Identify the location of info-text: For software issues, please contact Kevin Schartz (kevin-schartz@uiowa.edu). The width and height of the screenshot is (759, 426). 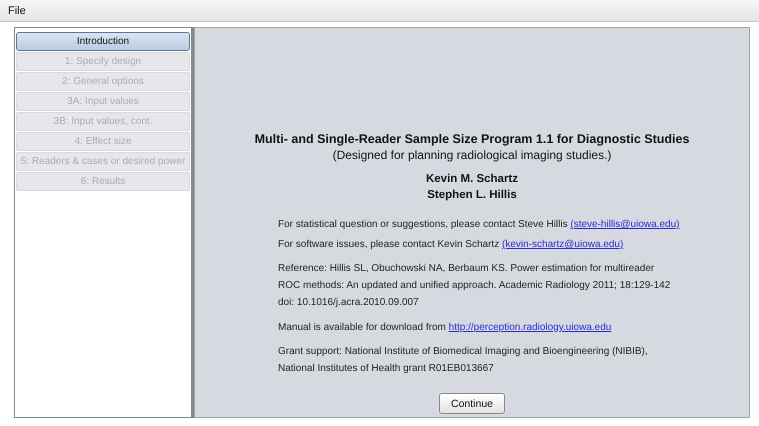
(451, 245).